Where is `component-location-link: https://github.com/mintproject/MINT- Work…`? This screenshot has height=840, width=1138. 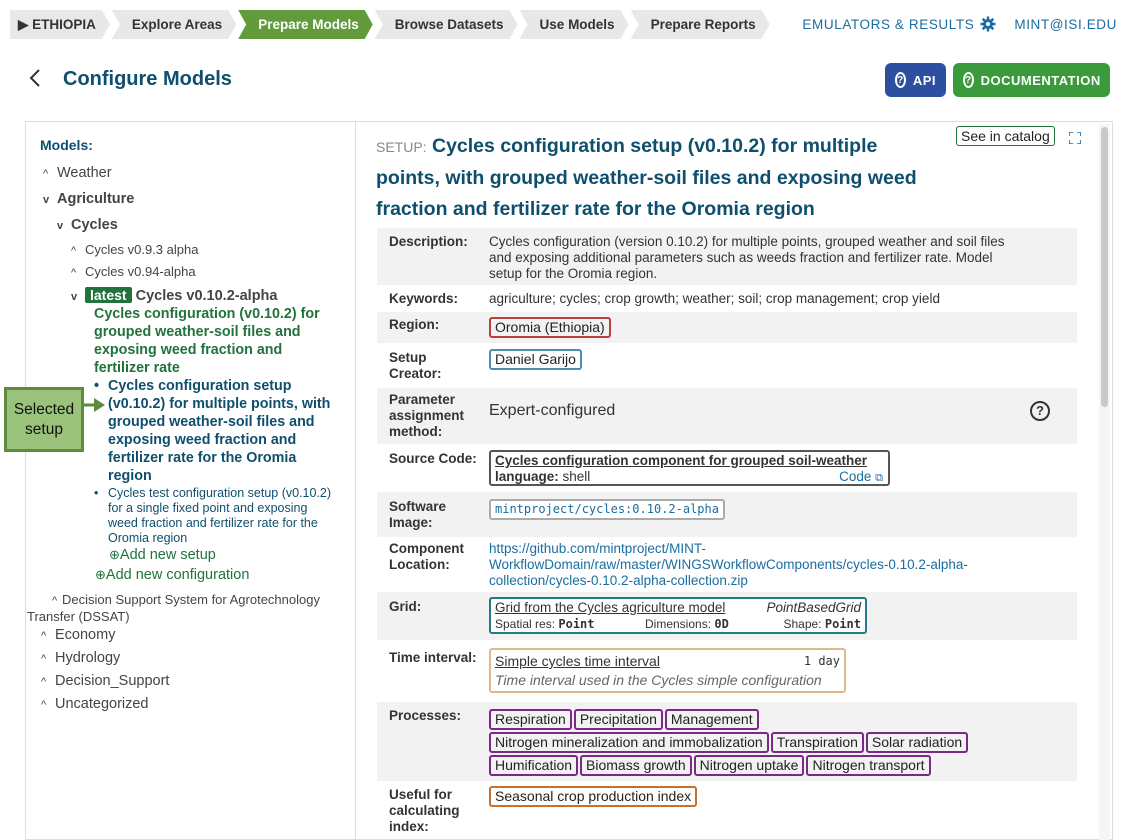 component-location-link: https://github.com/mintproject/MINT- Work… is located at coordinates (728, 565).